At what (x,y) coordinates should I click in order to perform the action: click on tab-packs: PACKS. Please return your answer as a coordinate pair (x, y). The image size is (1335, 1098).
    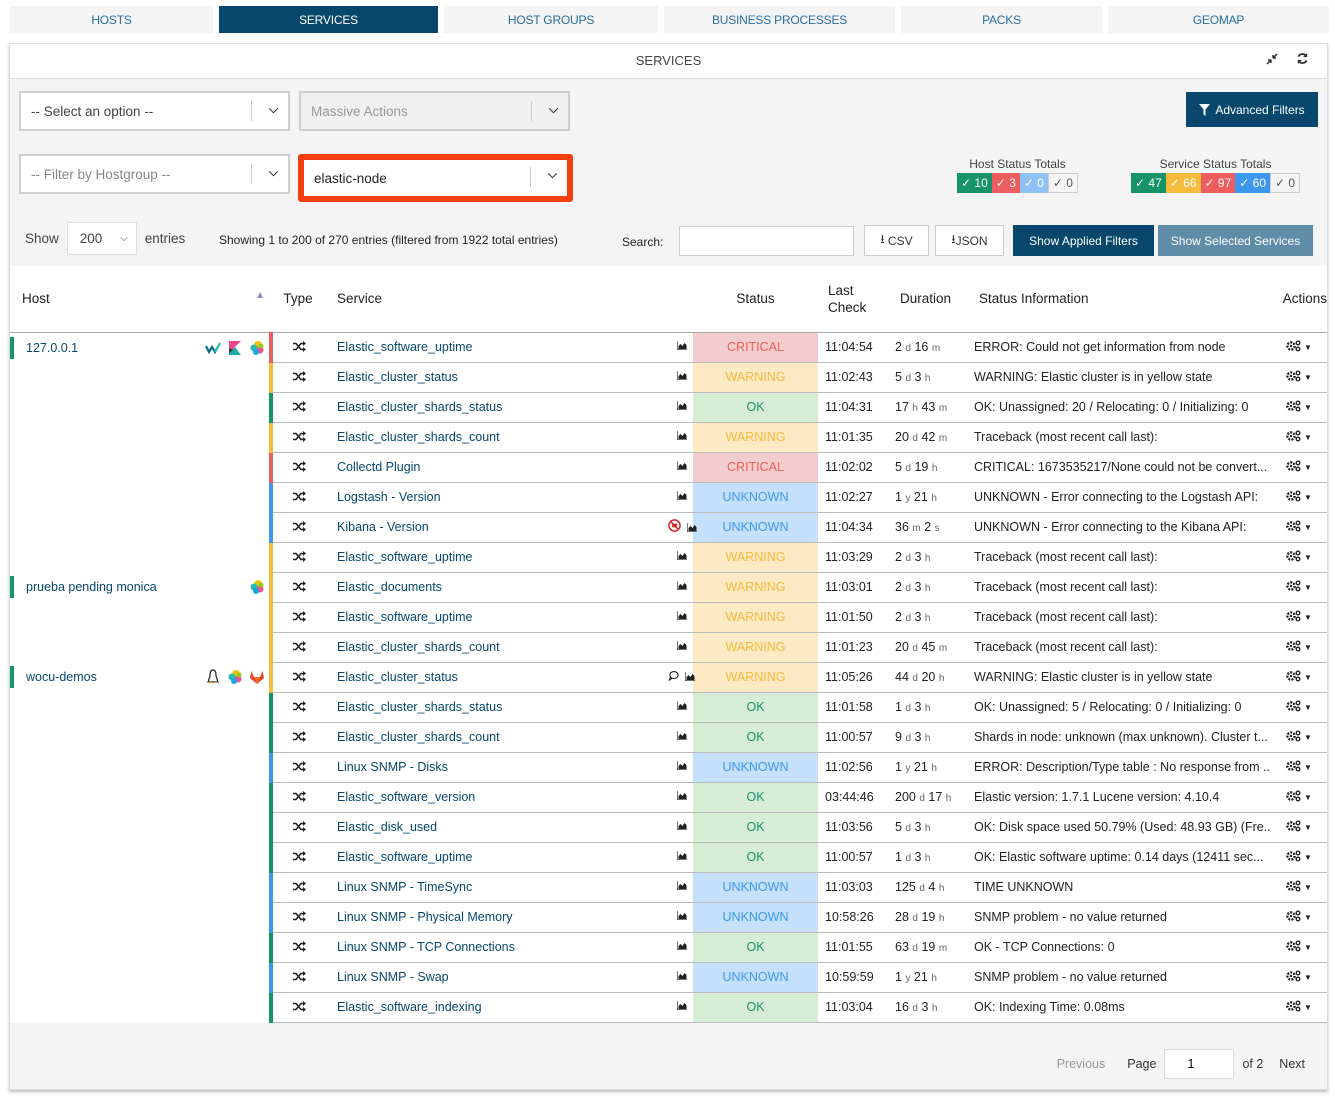
    Looking at the image, I should click on (1001, 19).